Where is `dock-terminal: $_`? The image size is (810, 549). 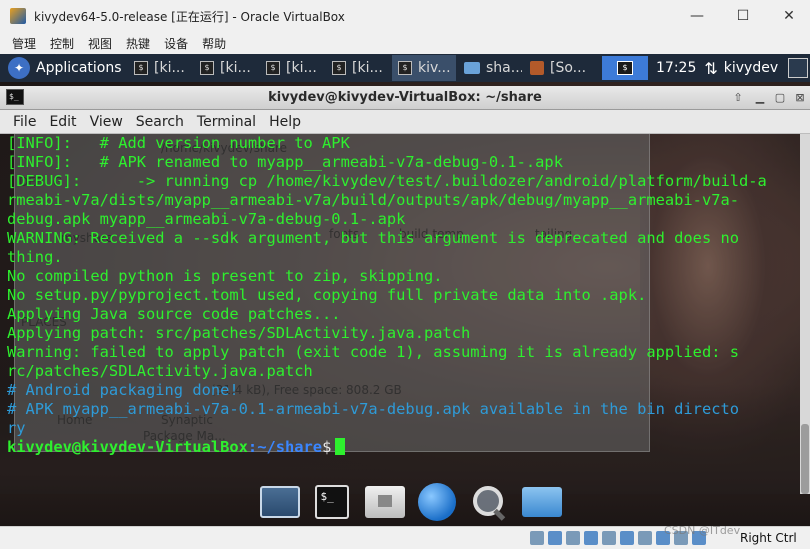
dock-terminal: $_ is located at coordinates (332, 502).